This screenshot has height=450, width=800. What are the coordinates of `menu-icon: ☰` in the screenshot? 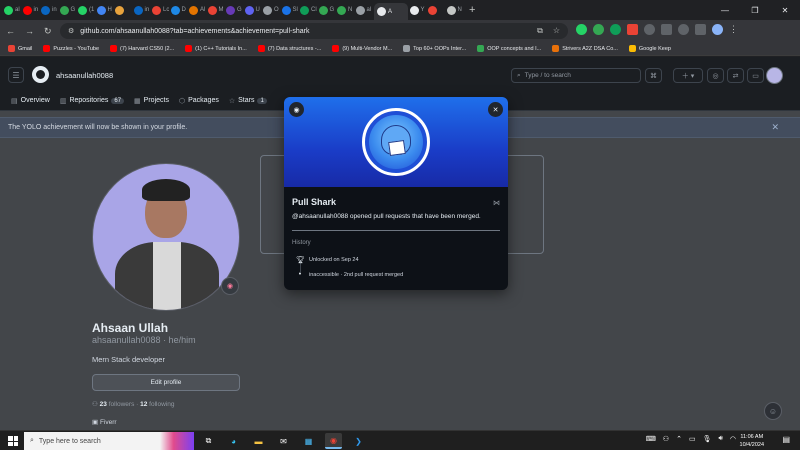 It's located at (16, 75).